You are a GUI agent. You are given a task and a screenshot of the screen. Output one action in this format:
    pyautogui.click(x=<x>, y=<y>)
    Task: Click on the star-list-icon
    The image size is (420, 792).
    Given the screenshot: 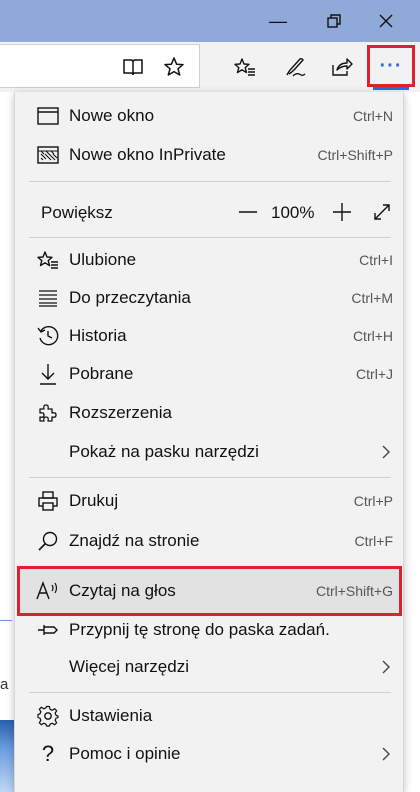 What is the action you would take?
    pyautogui.click(x=244, y=67)
    